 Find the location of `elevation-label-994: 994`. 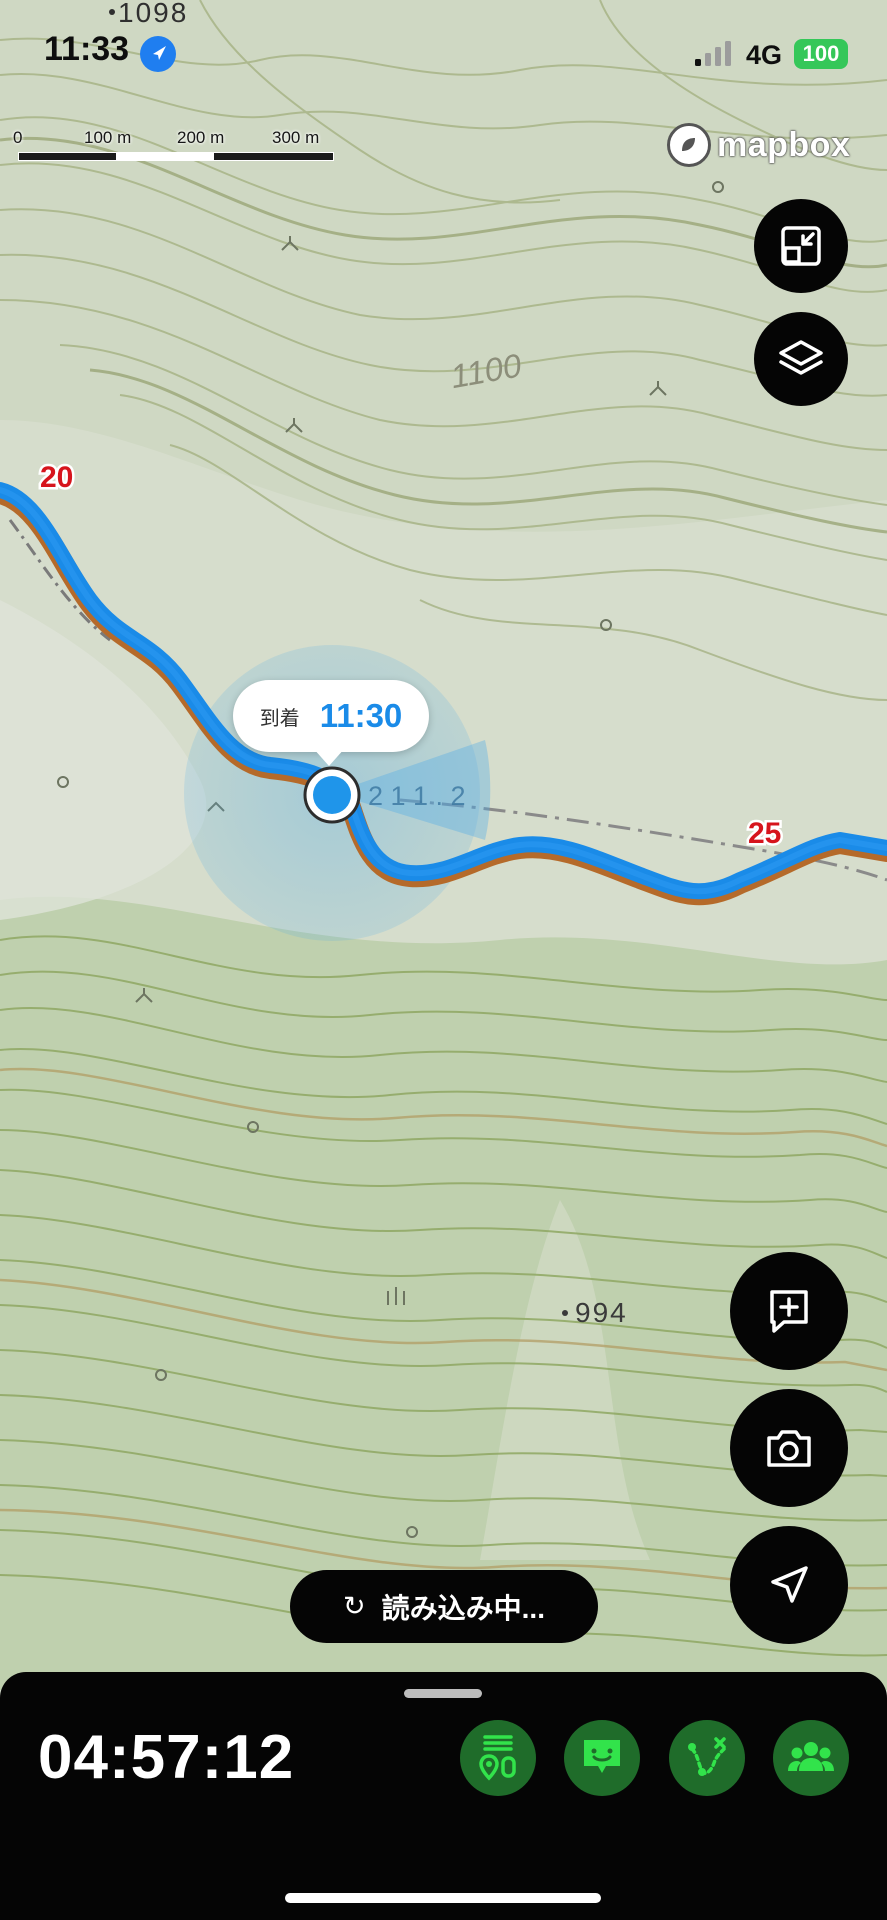

elevation-label-994: 994 is located at coordinates (601, 1312).